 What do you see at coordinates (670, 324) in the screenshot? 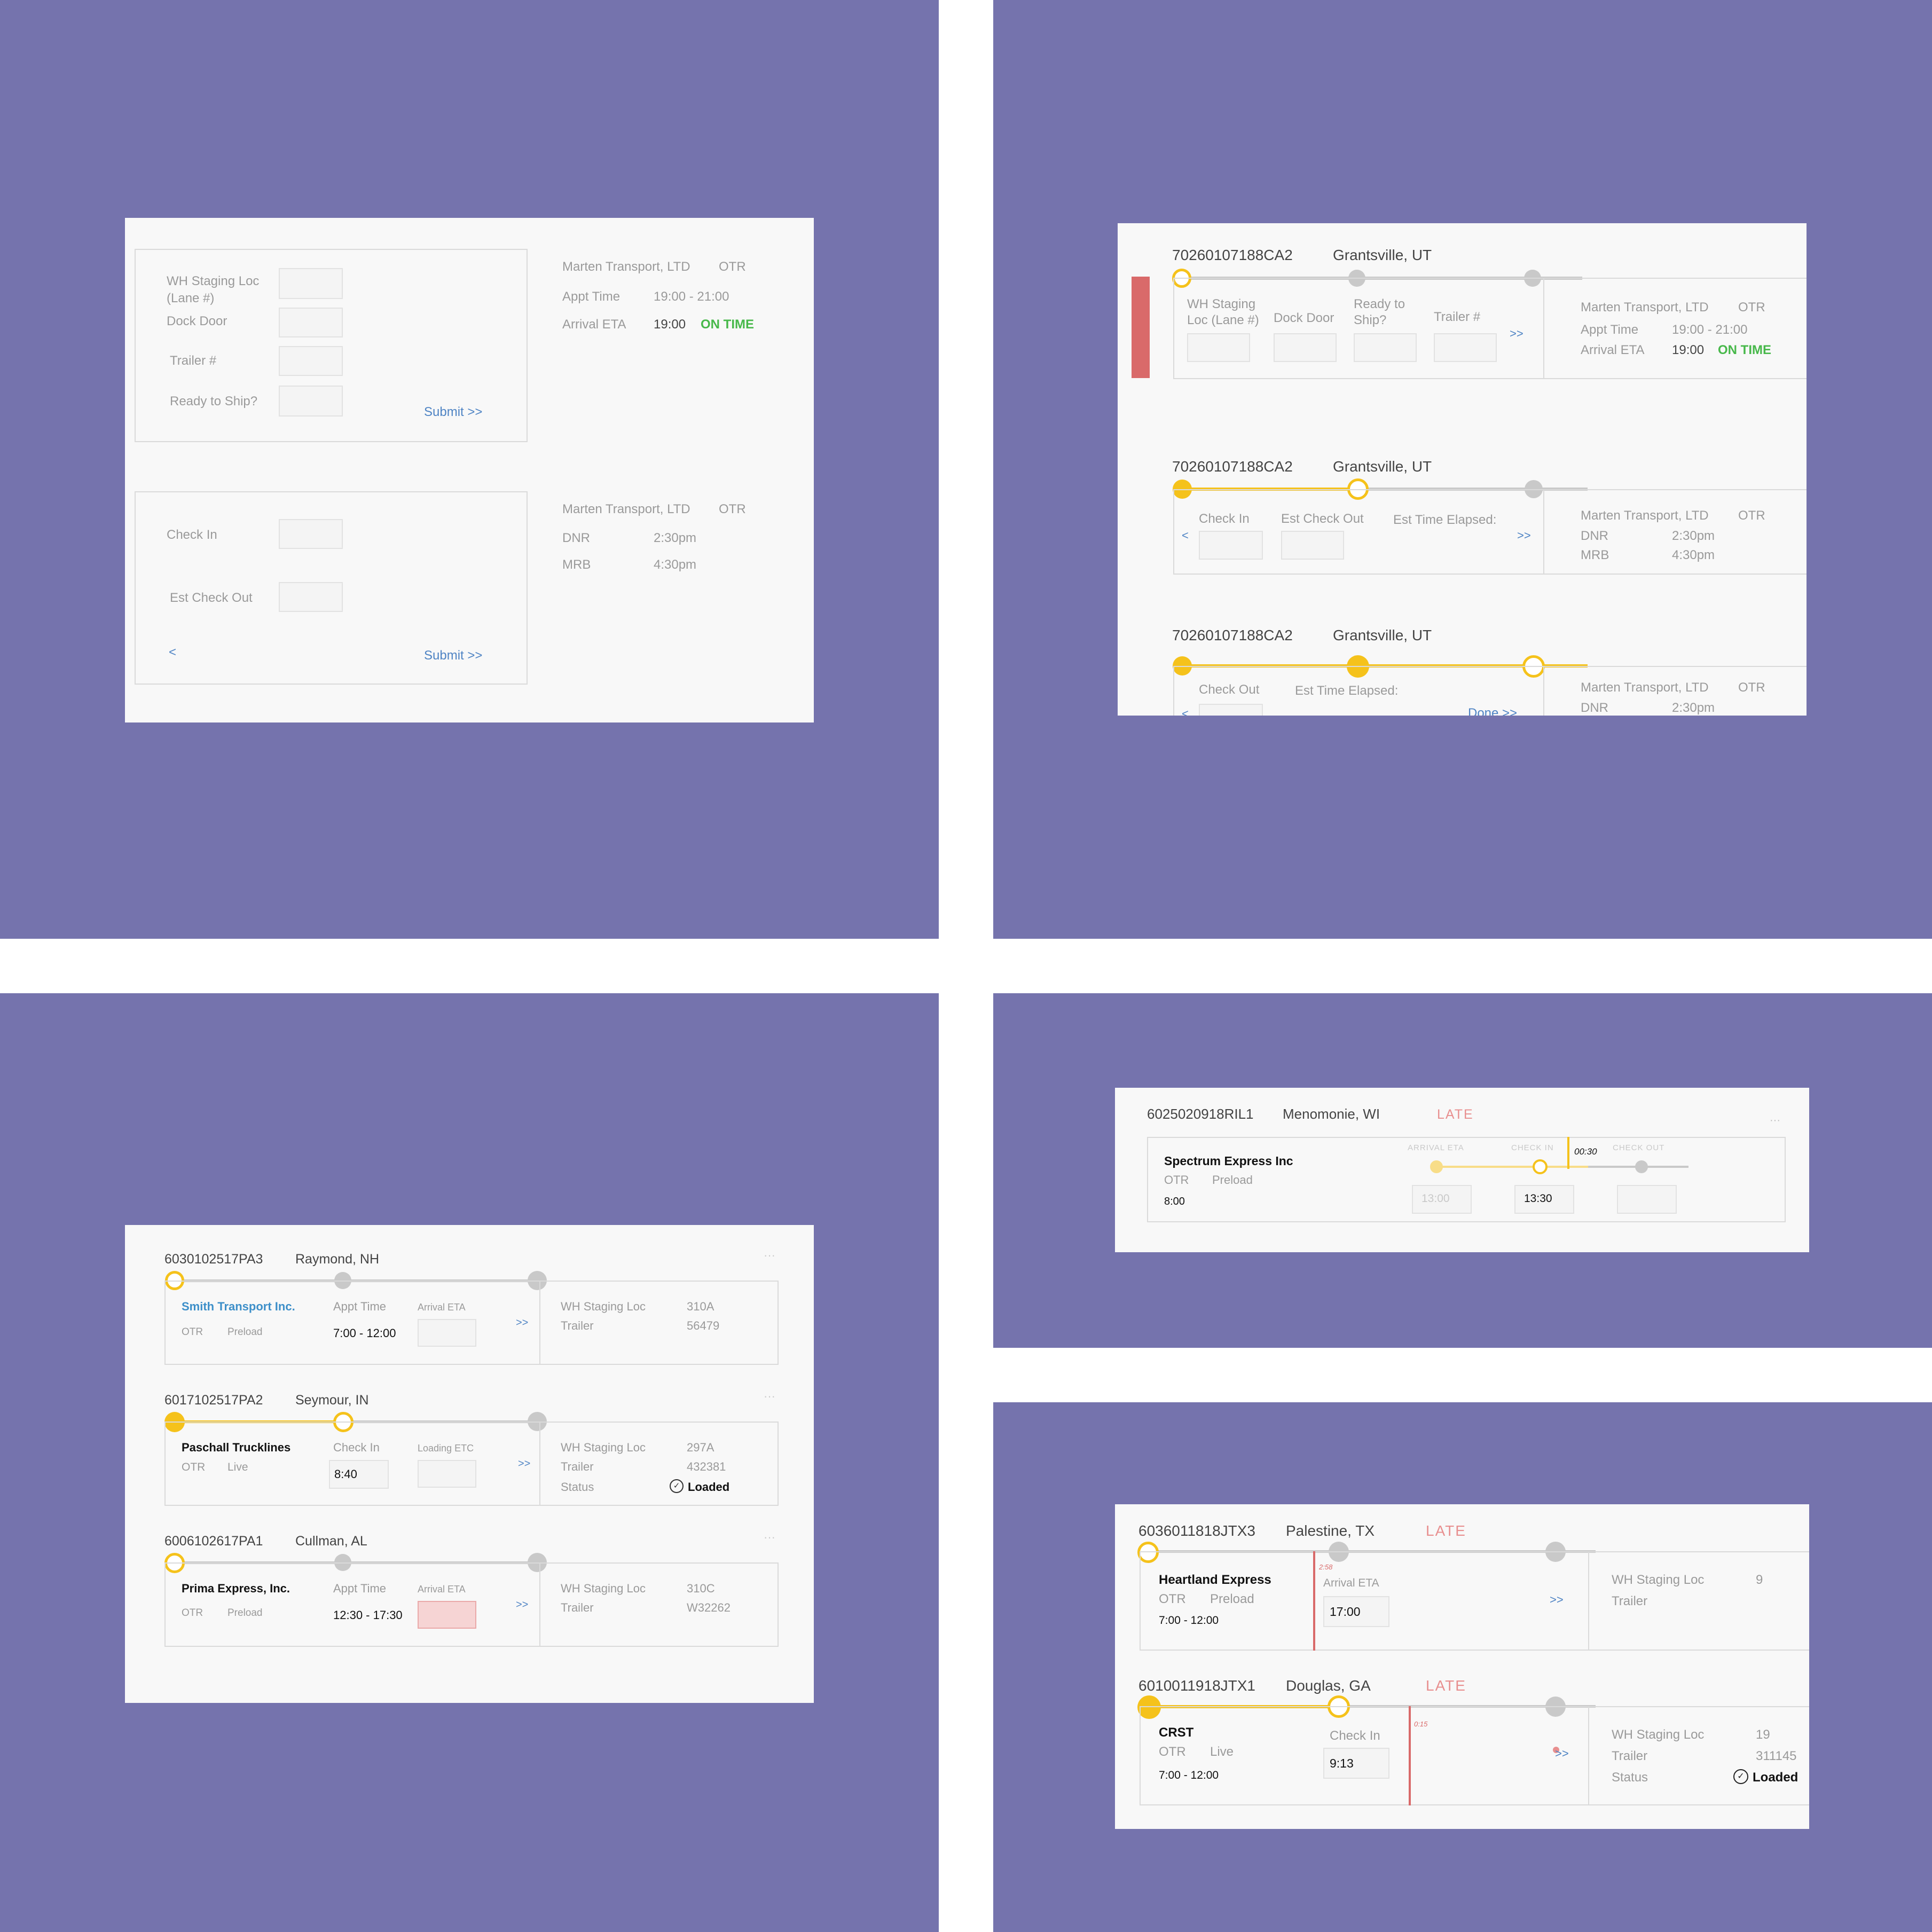
I see `arrival-eta-value: 19:00` at bounding box center [670, 324].